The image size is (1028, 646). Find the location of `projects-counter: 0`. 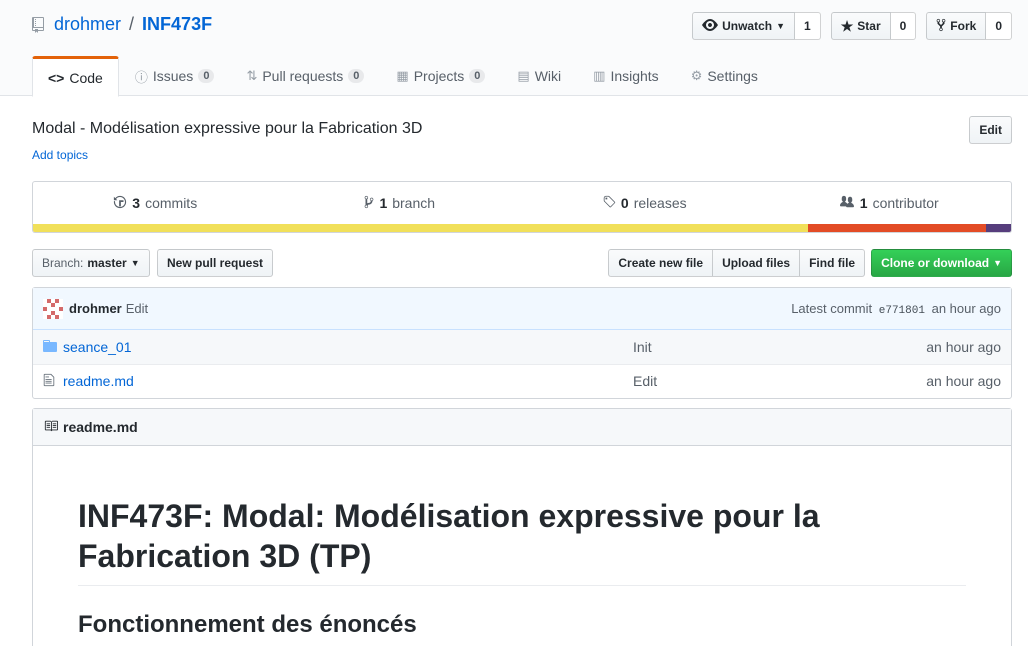

projects-counter: 0 is located at coordinates (477, 76).